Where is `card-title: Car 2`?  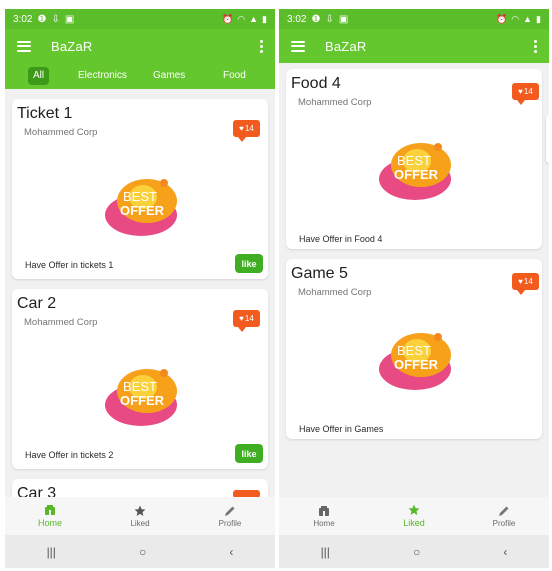
card-title: Car 2 is located at coordinates (37, 303).